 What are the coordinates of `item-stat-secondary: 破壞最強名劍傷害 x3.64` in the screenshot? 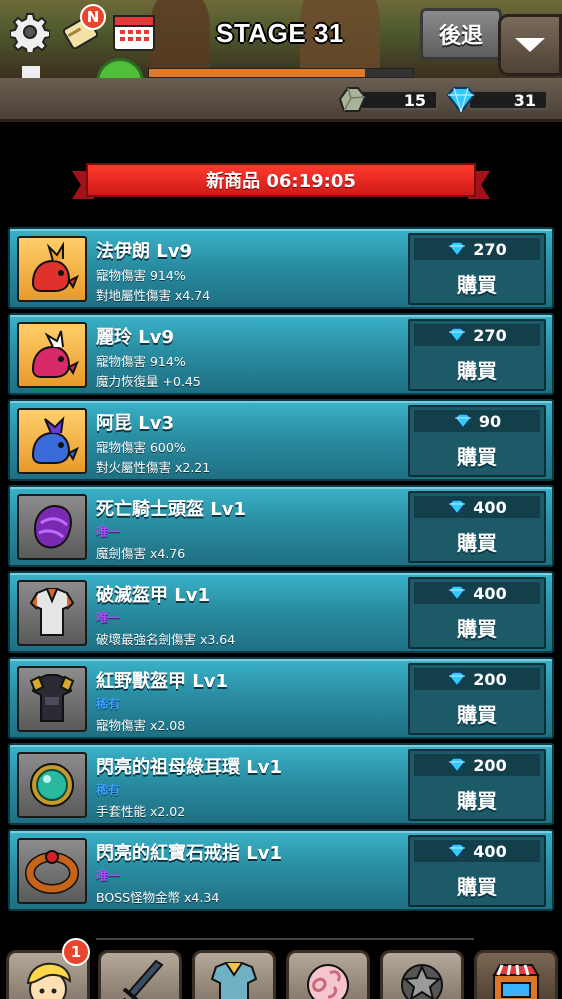 It's located at (166, 639).